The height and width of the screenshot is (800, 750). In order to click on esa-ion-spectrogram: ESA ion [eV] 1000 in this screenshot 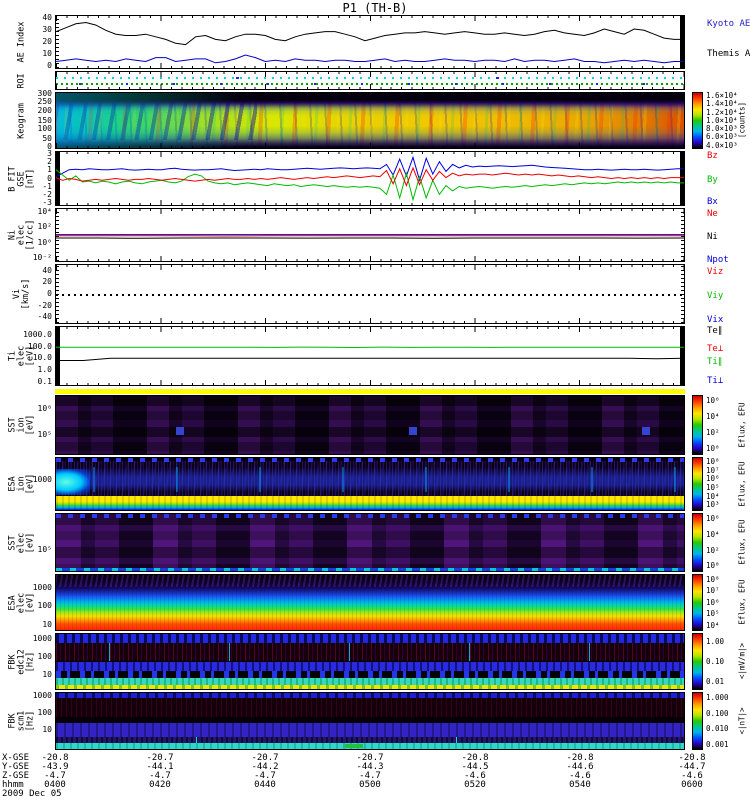, I will do `click(346, 484)`.